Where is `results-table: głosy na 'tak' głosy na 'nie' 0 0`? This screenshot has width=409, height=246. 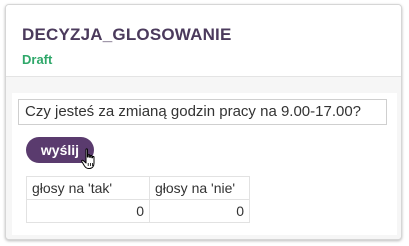 results-table: głosy na 'tak' głosy na 'nie' 0 0 is located at coordinates (138, 199).